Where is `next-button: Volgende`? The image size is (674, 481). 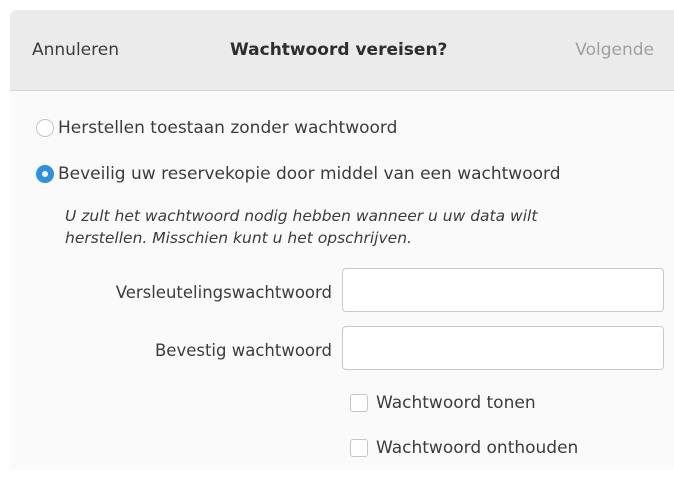 next-button: Volgende is located at coordinates (614, 50).